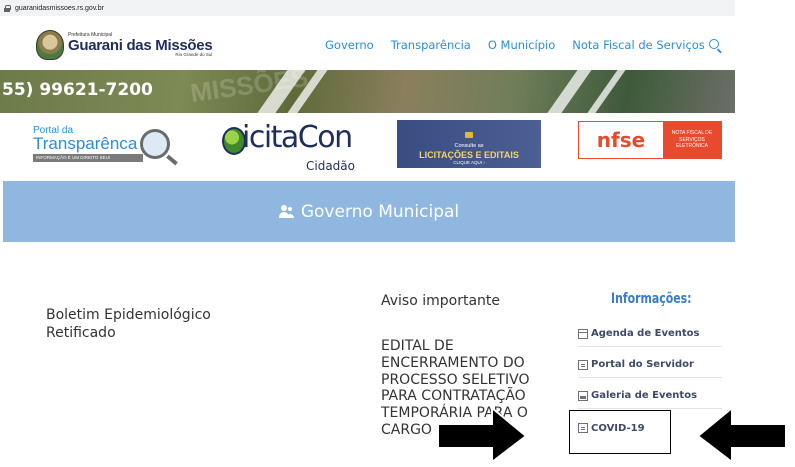 This screenshot has height=467, width=795. I want to click on search-icon, so click(714, 44).